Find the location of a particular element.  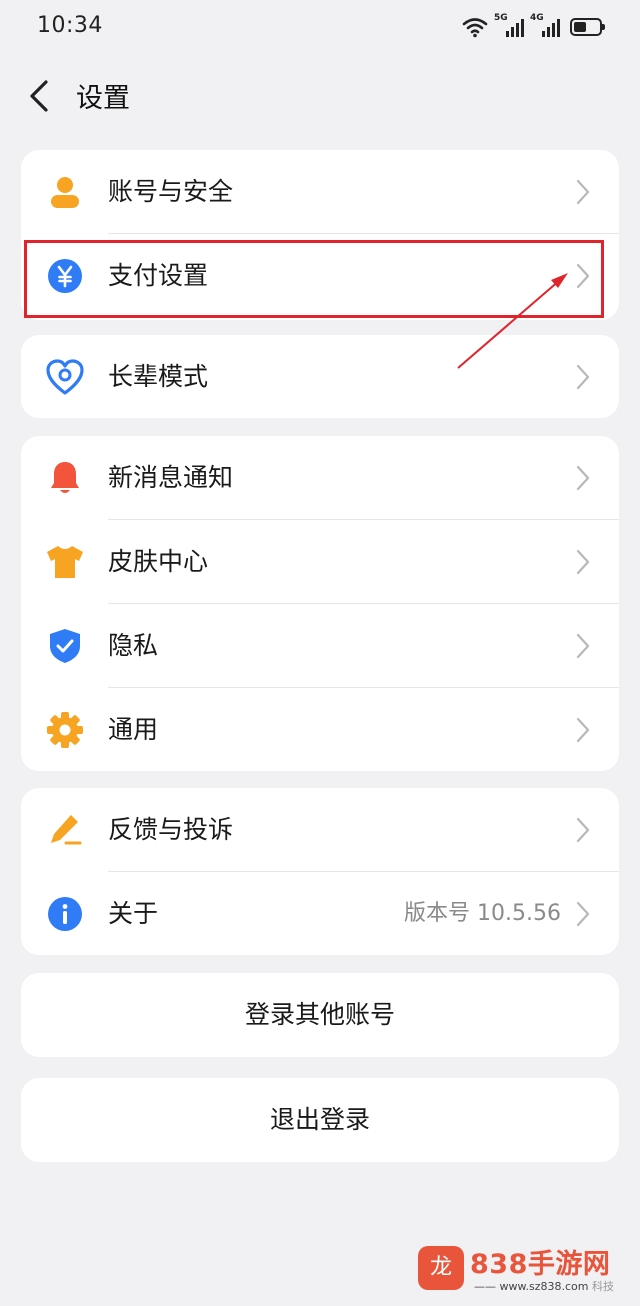

settings-item-feedback: 反馈与投诉 is located at coordinates (320, 830).